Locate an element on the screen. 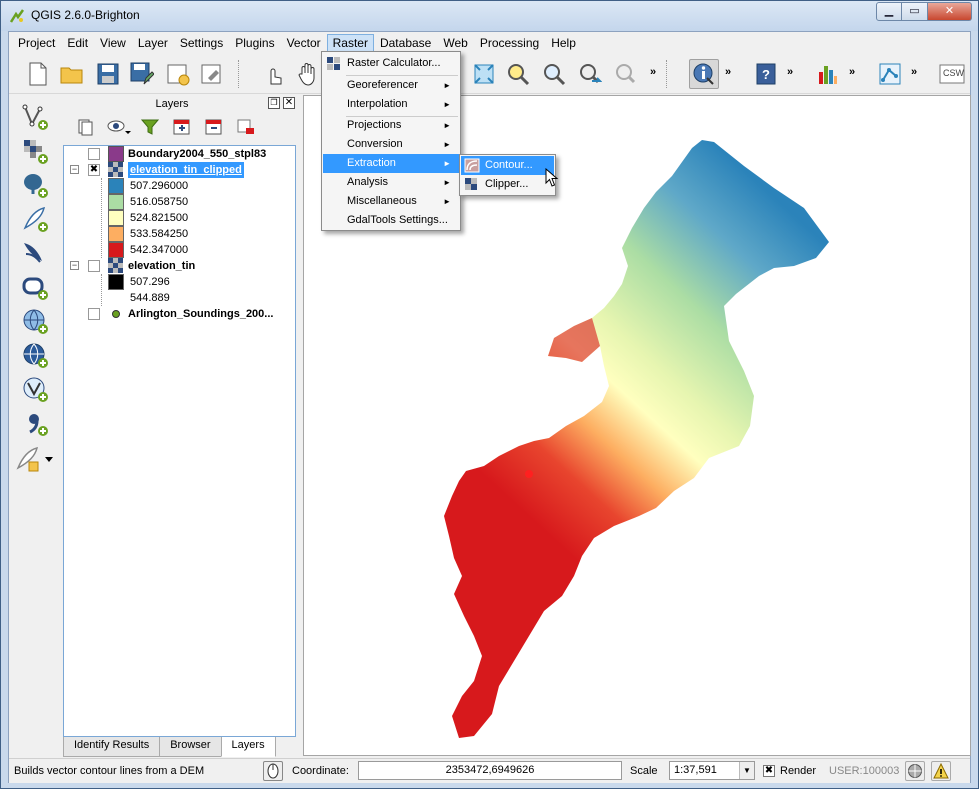  new-print-composer-button is located at coordinates (178, 74).